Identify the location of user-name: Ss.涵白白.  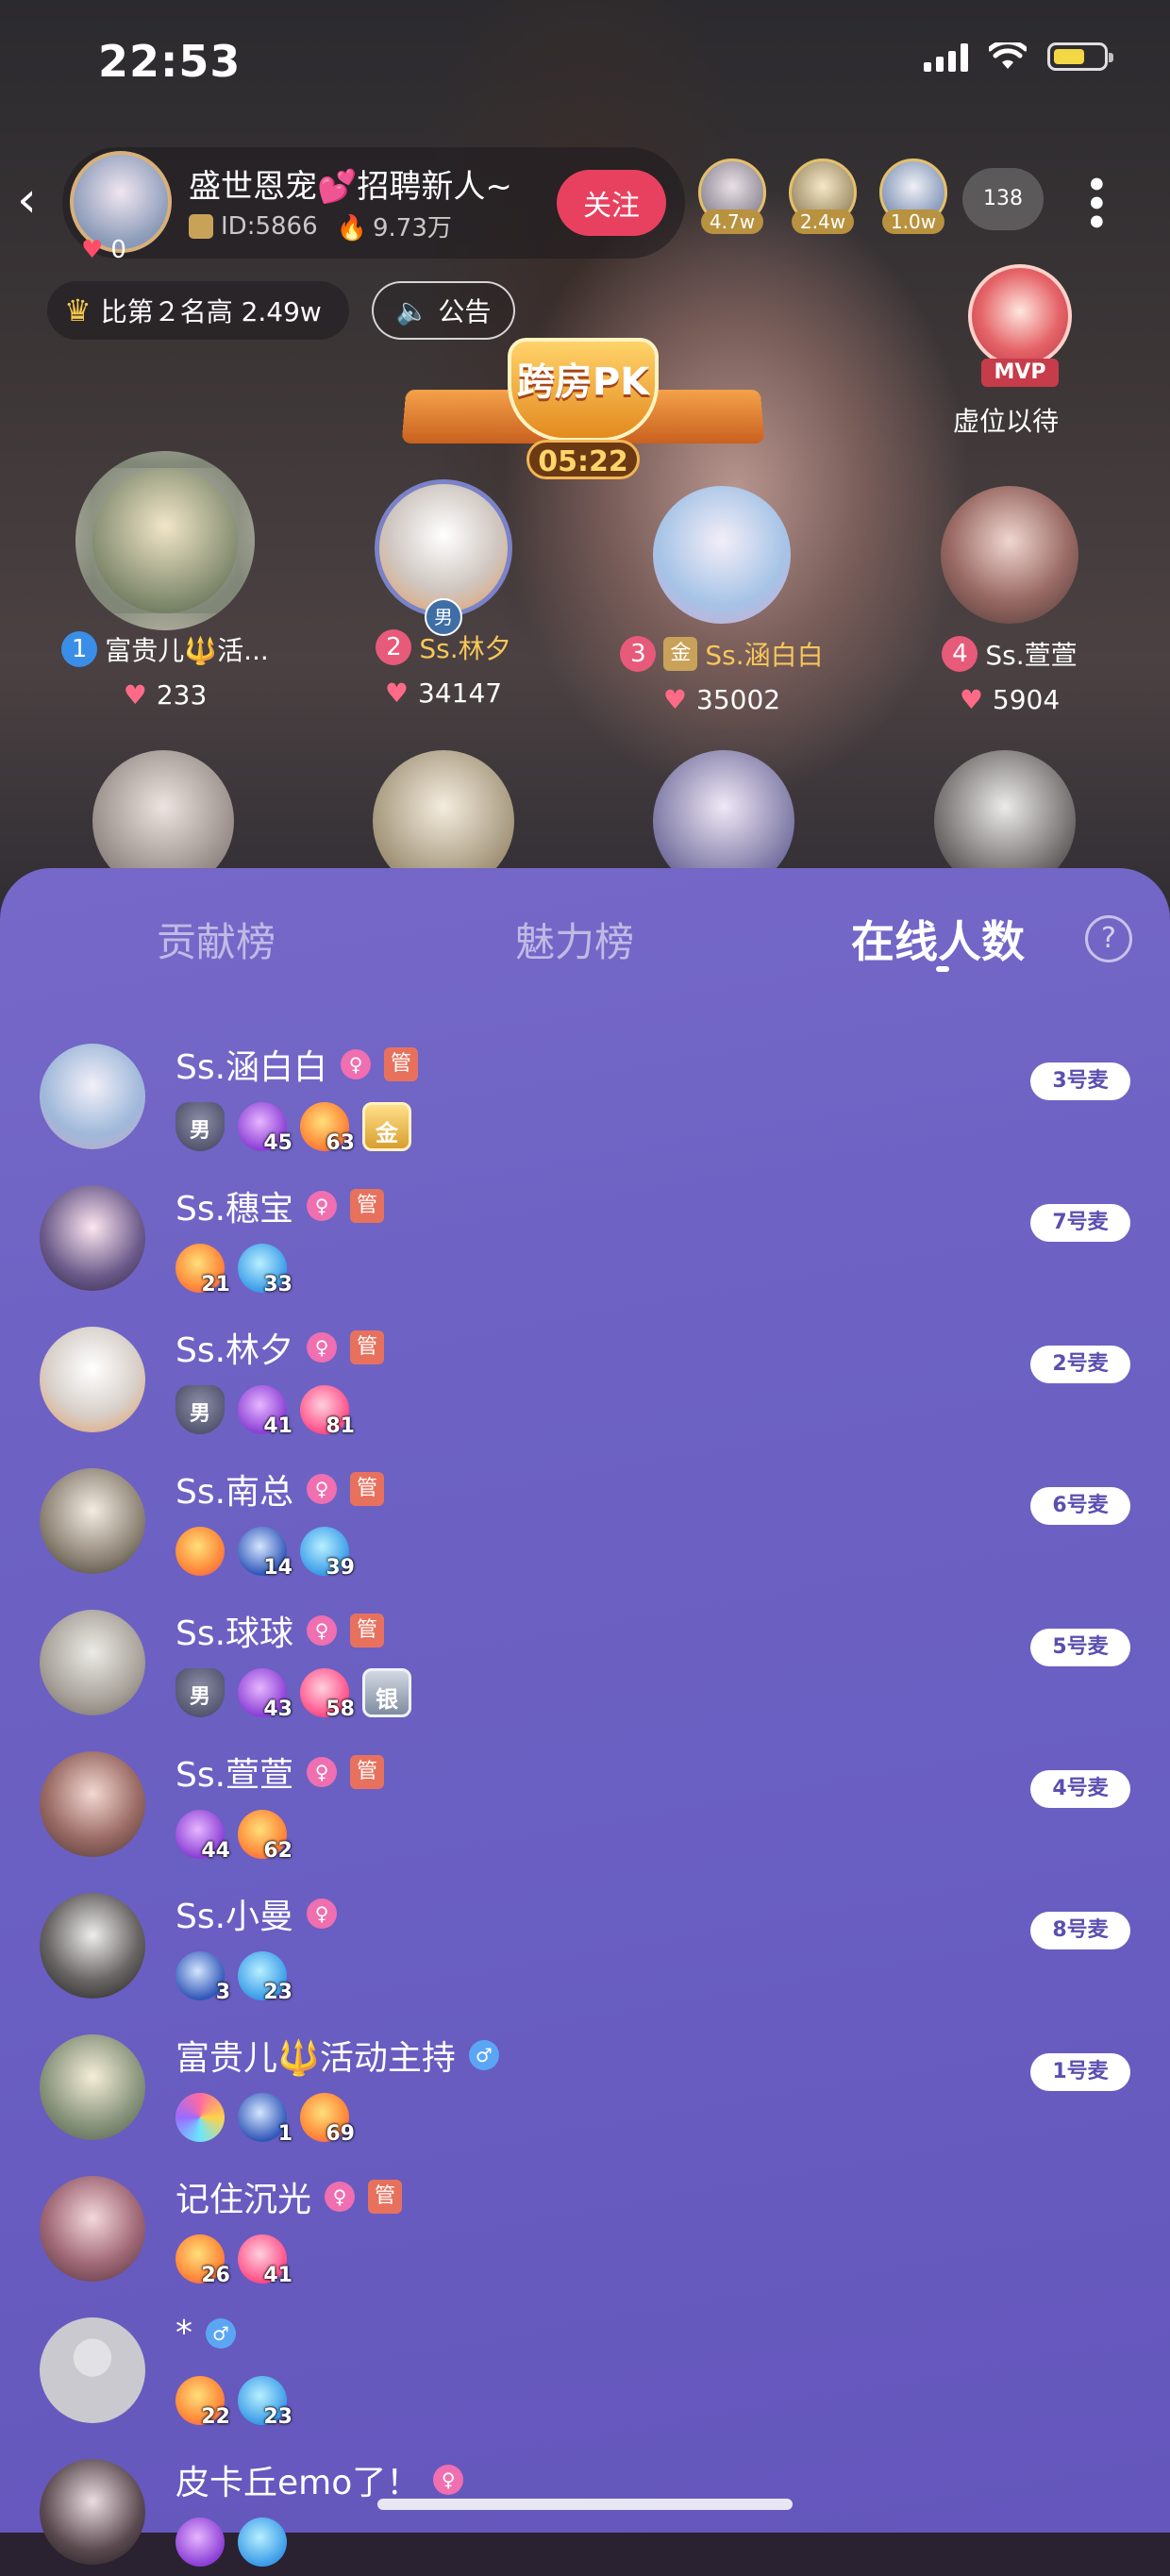
(252, 1067).